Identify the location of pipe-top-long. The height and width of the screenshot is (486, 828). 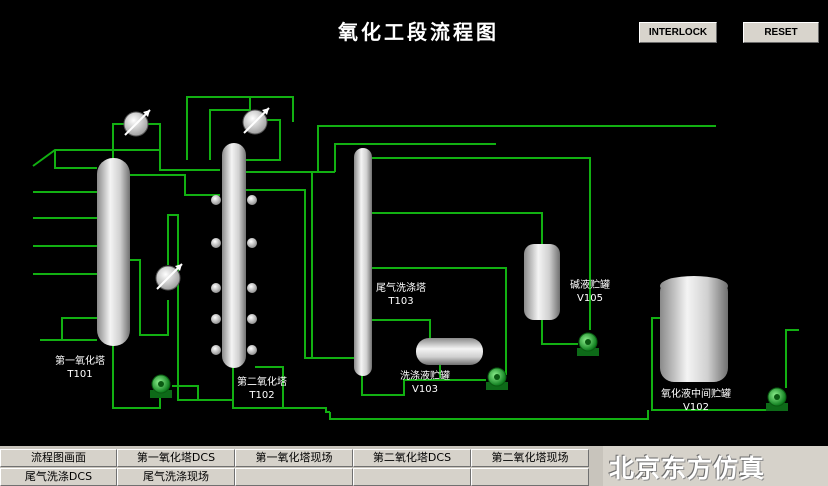
(516, 148).